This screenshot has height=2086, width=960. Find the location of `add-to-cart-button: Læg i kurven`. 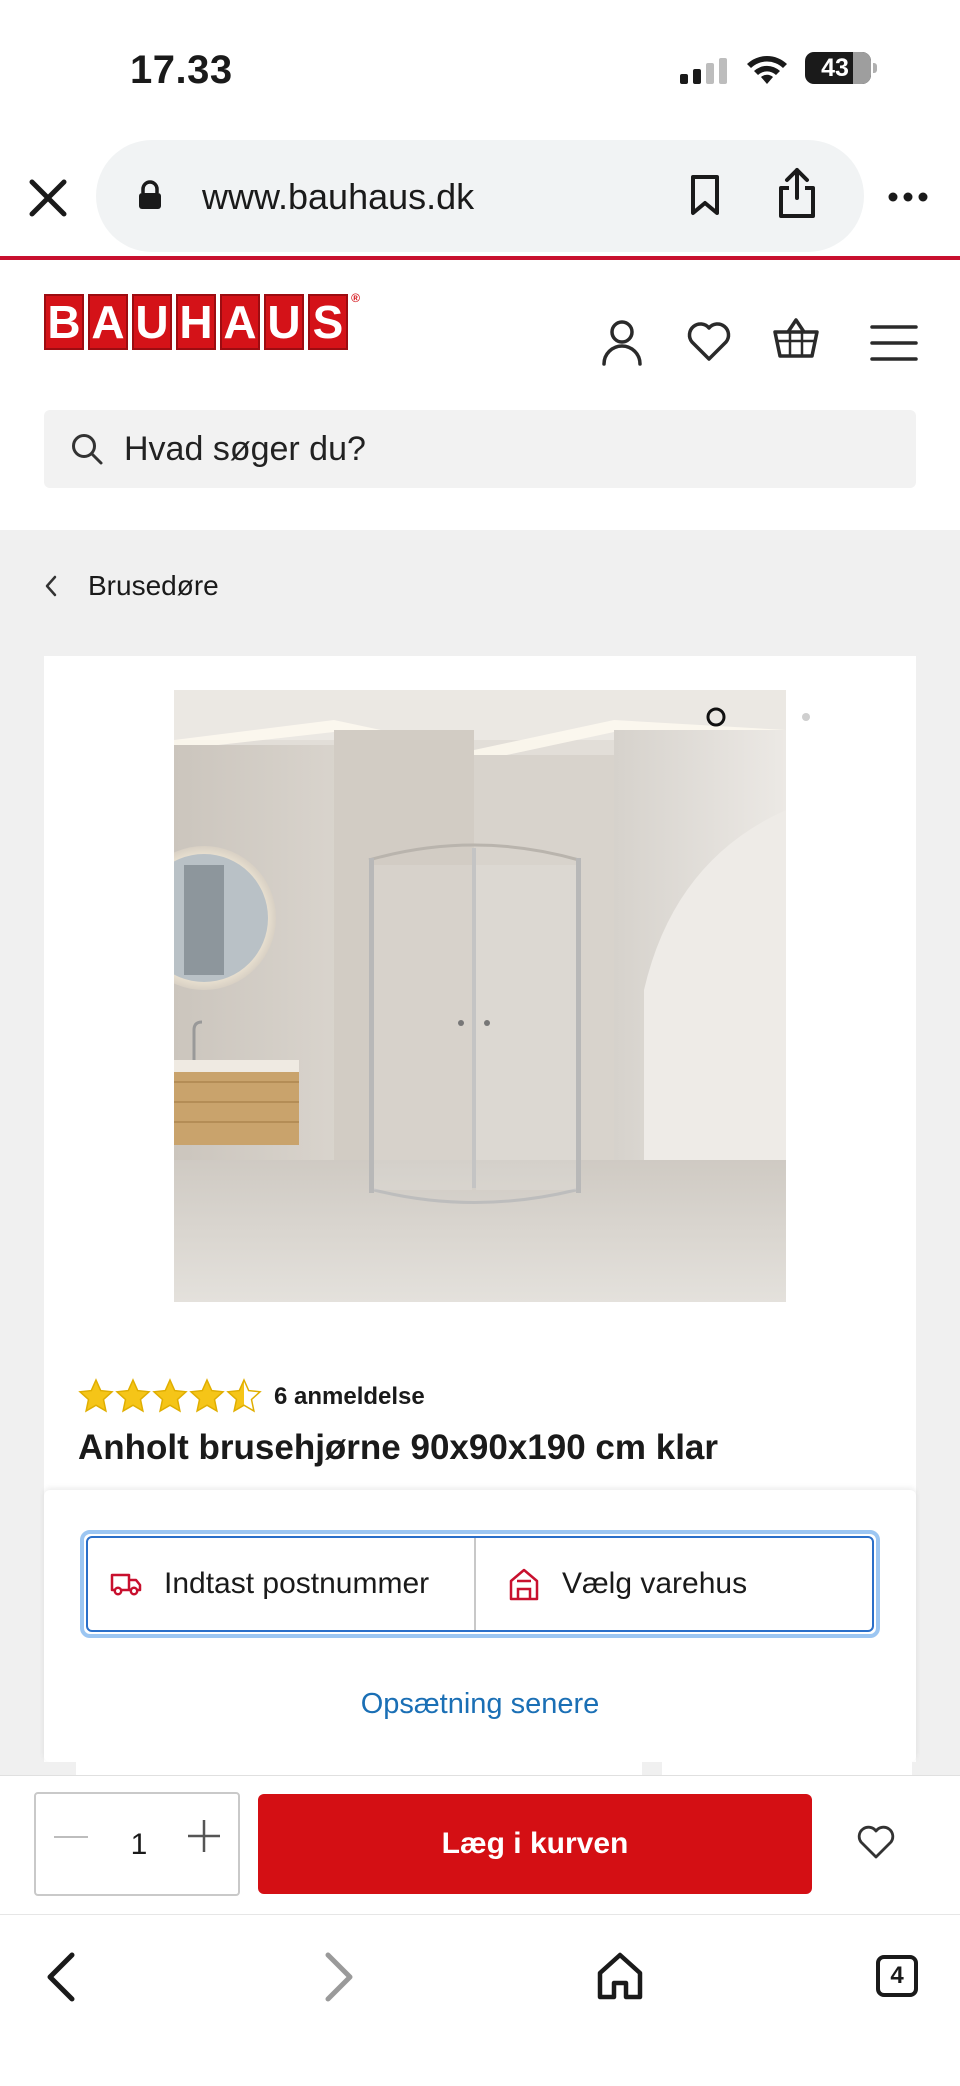

add-to-cart-button: Læg i kurven is located at coordinates (535, 1844).